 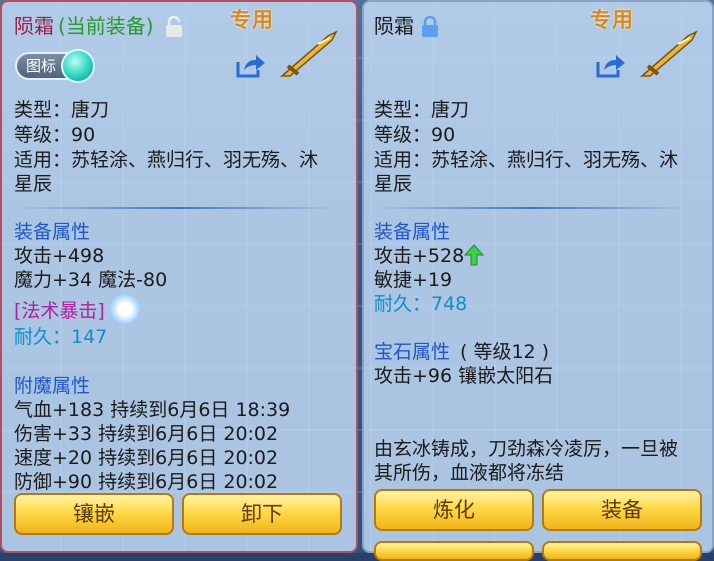 I want to click on attr-agility: 敏捷+19, so click(x=413, y=280).